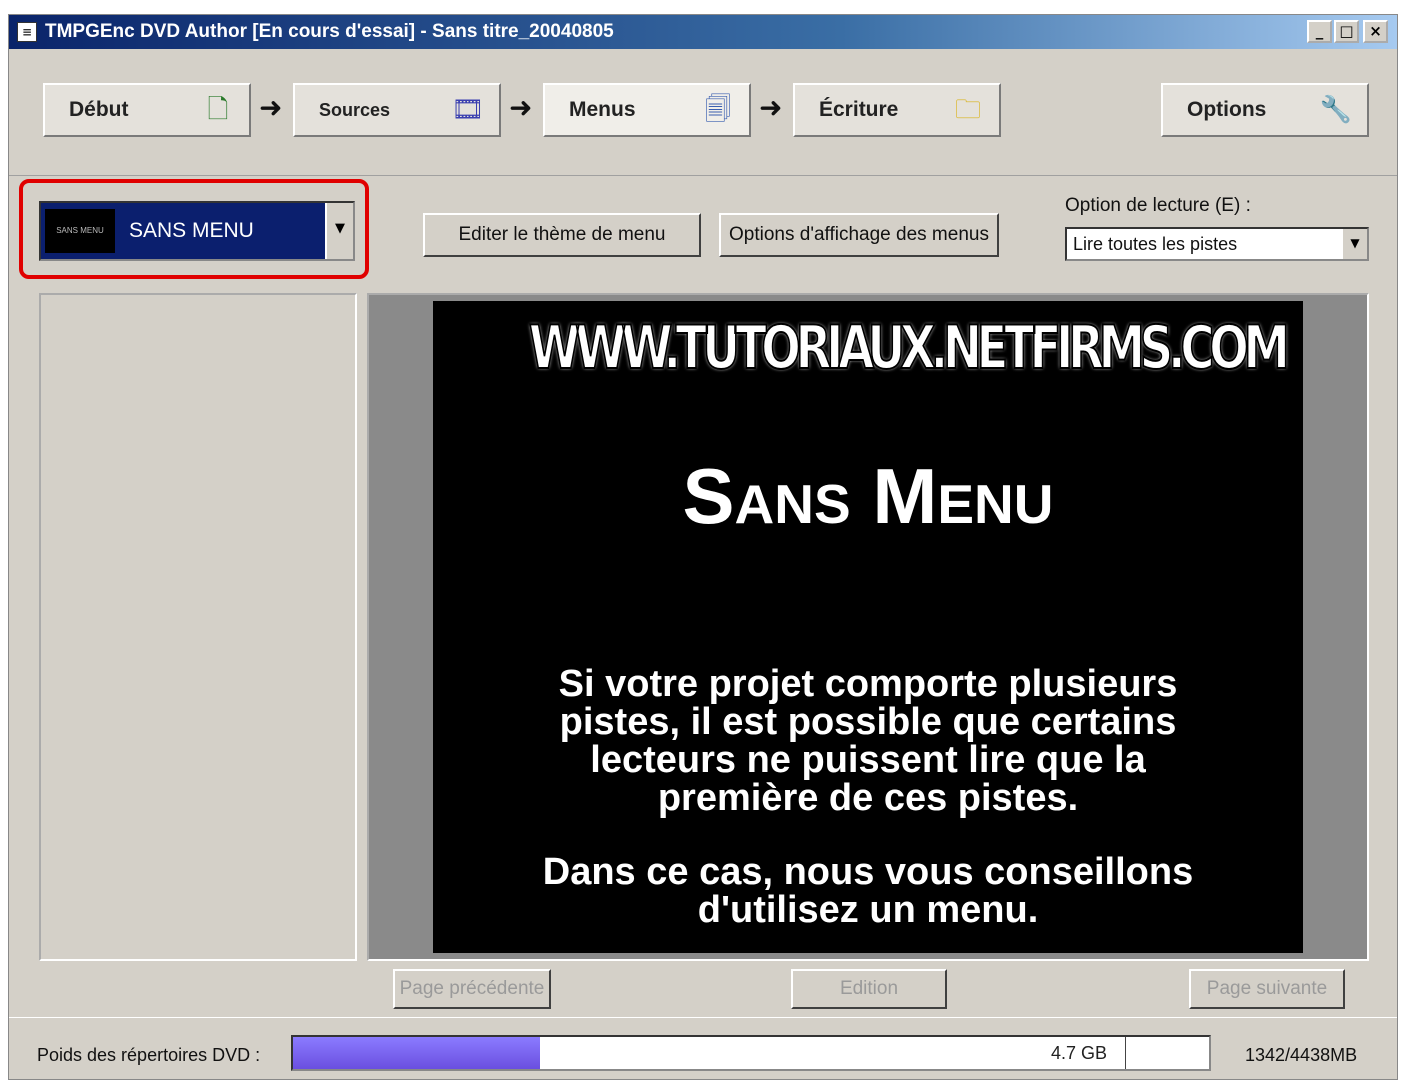 This screenshot has width=1406, height=1080. I want to click on preview-message-line: Si votre projet comporte plusieurs, so click(868, 684).